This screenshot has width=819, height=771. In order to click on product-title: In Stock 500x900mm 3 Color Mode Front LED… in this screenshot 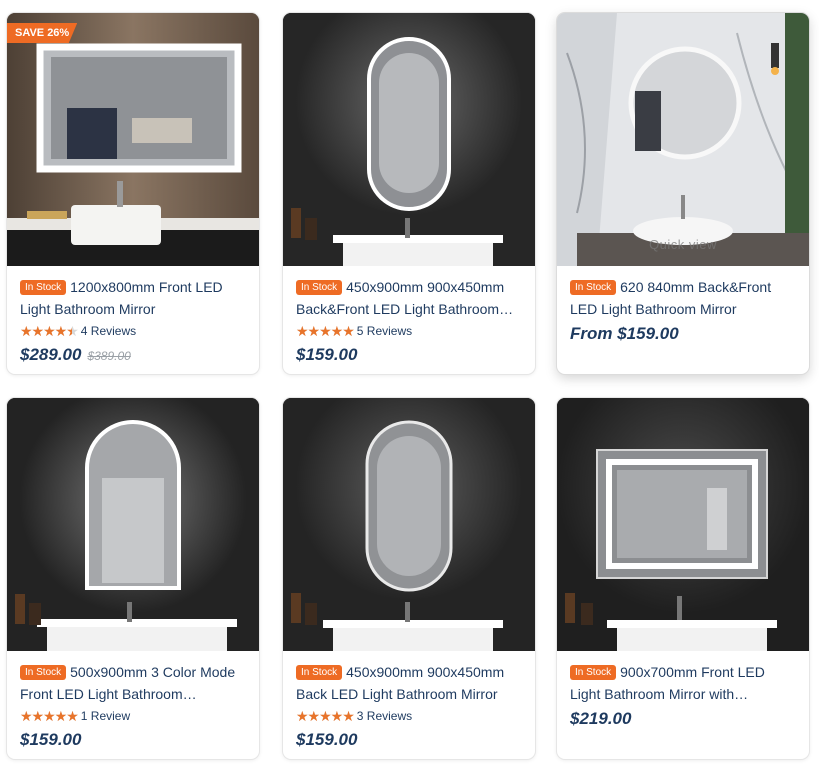, I will do `click(133, 683)`.